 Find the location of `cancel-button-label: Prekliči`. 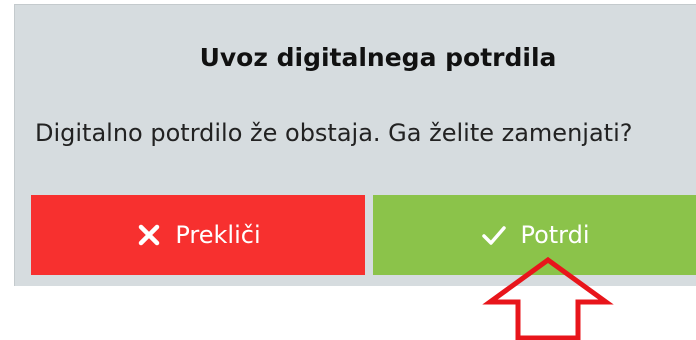

cancel-button-label: Prekliči is located at coordinates (218, 235).